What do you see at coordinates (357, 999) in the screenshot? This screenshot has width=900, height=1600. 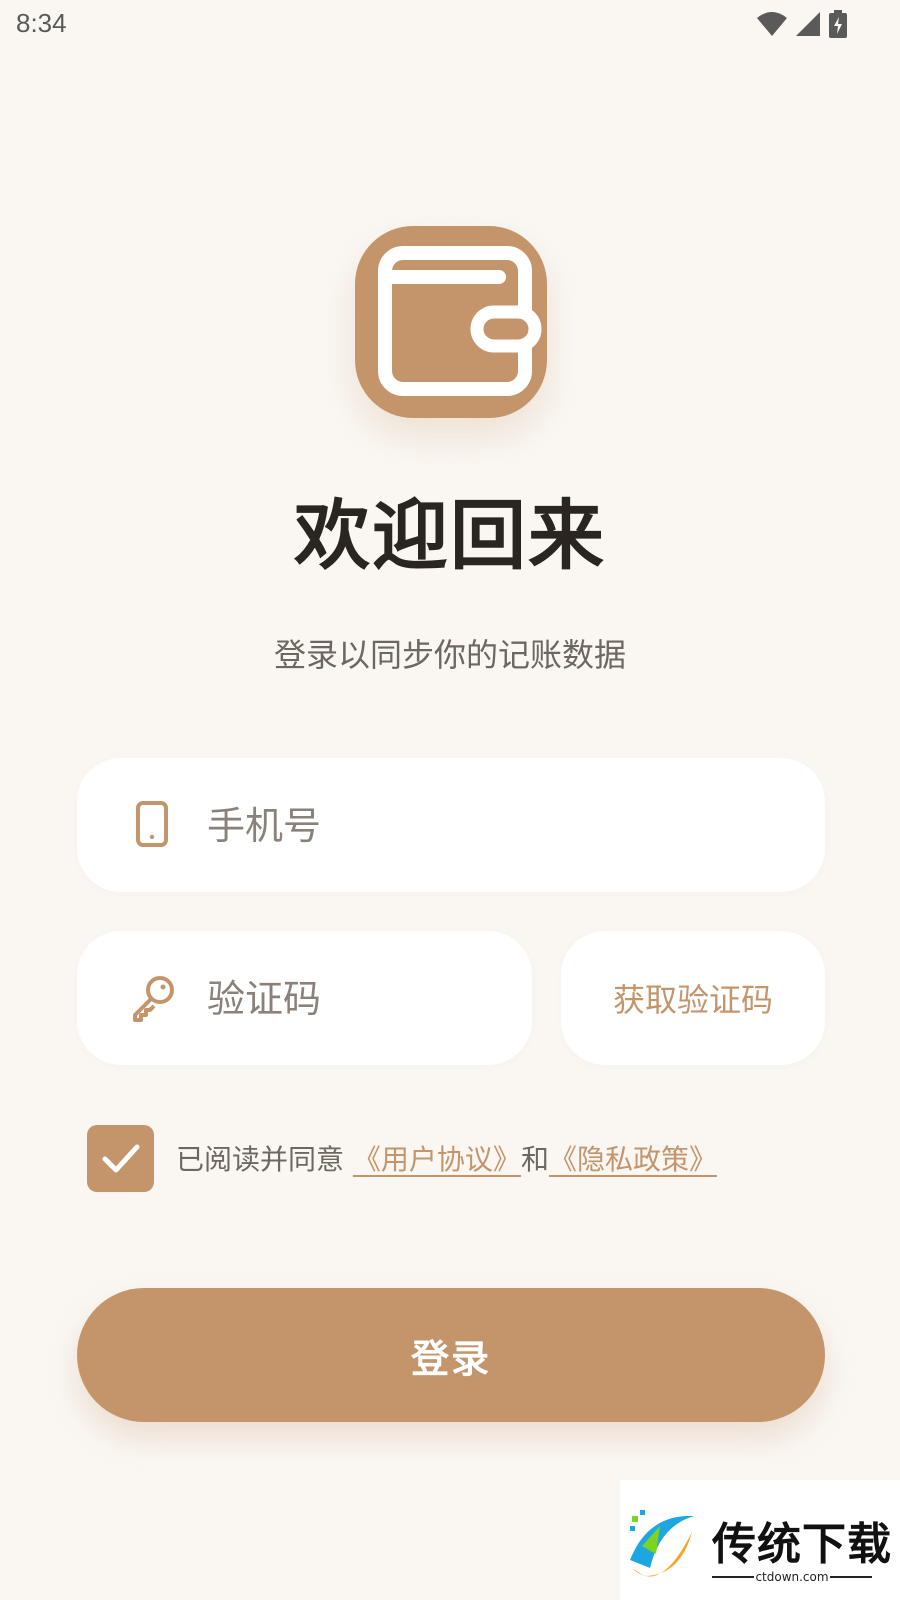 I see `code-input` at bounding box center [357, 999].